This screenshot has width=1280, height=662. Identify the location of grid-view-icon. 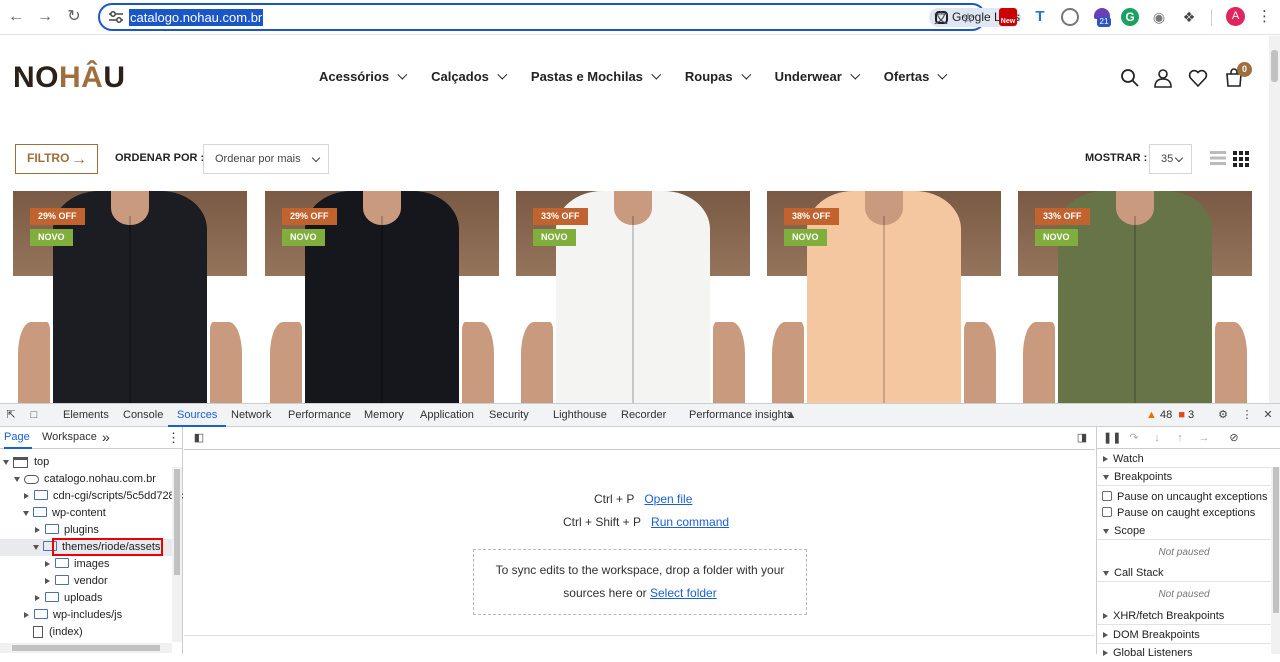
(1241, 159).